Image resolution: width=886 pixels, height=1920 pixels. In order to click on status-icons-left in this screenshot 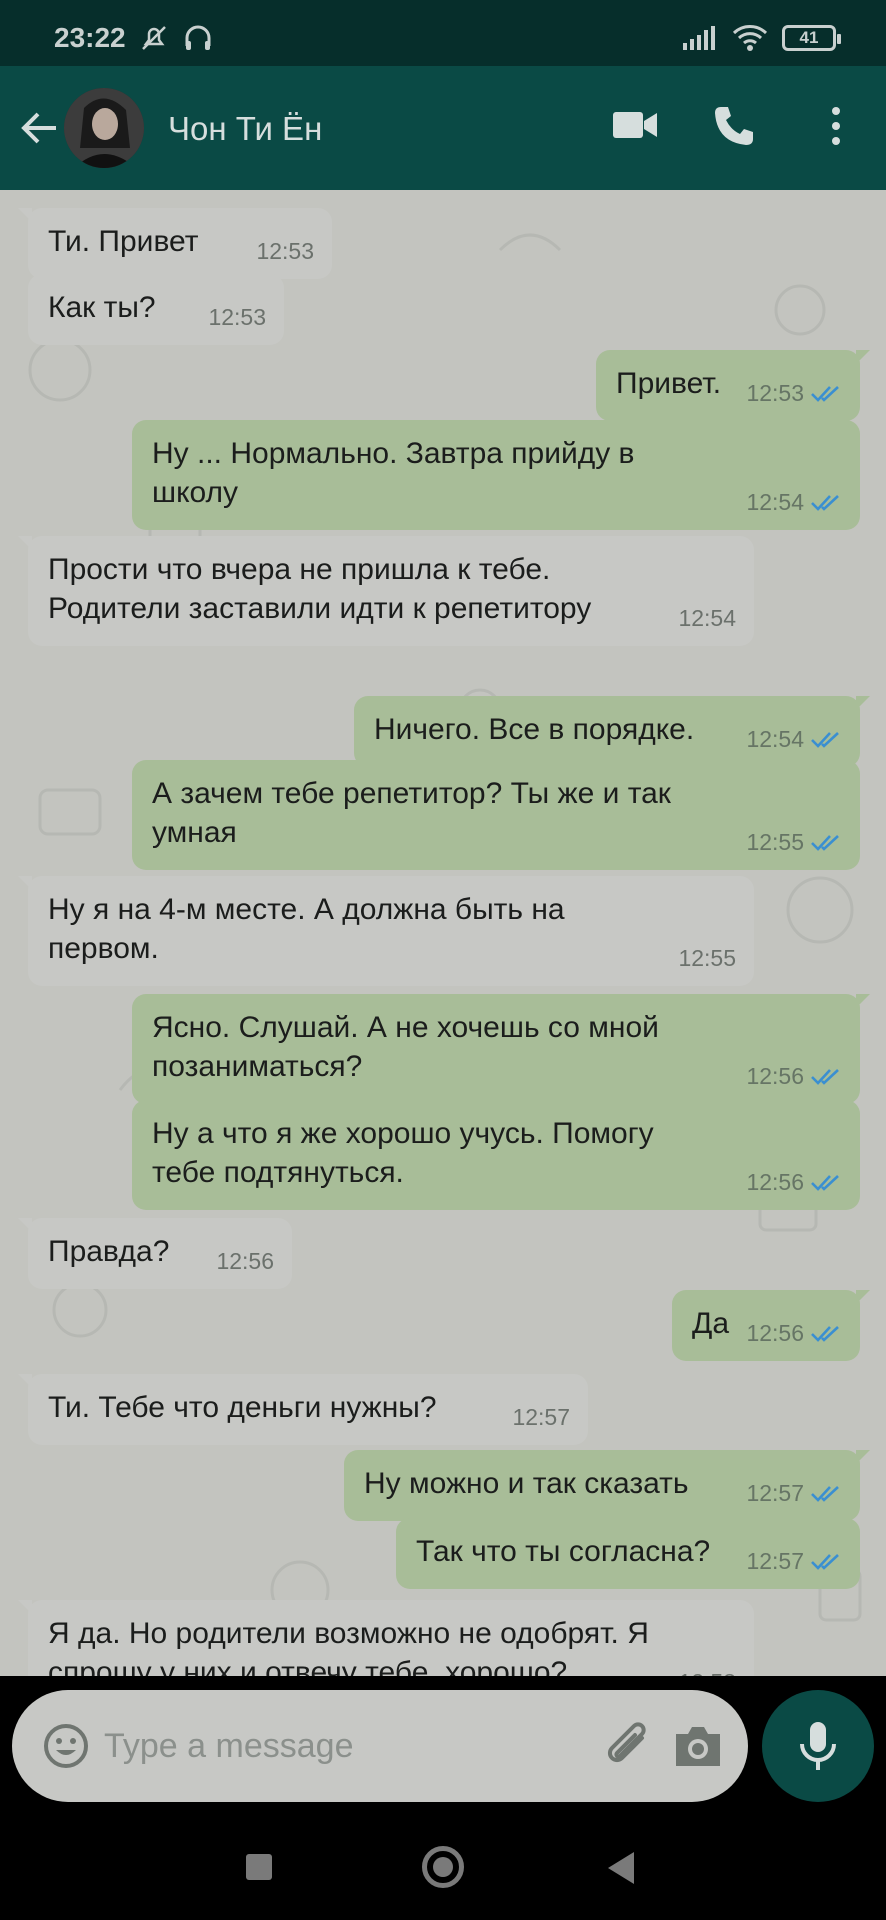, I will do `click(176, 38)`.